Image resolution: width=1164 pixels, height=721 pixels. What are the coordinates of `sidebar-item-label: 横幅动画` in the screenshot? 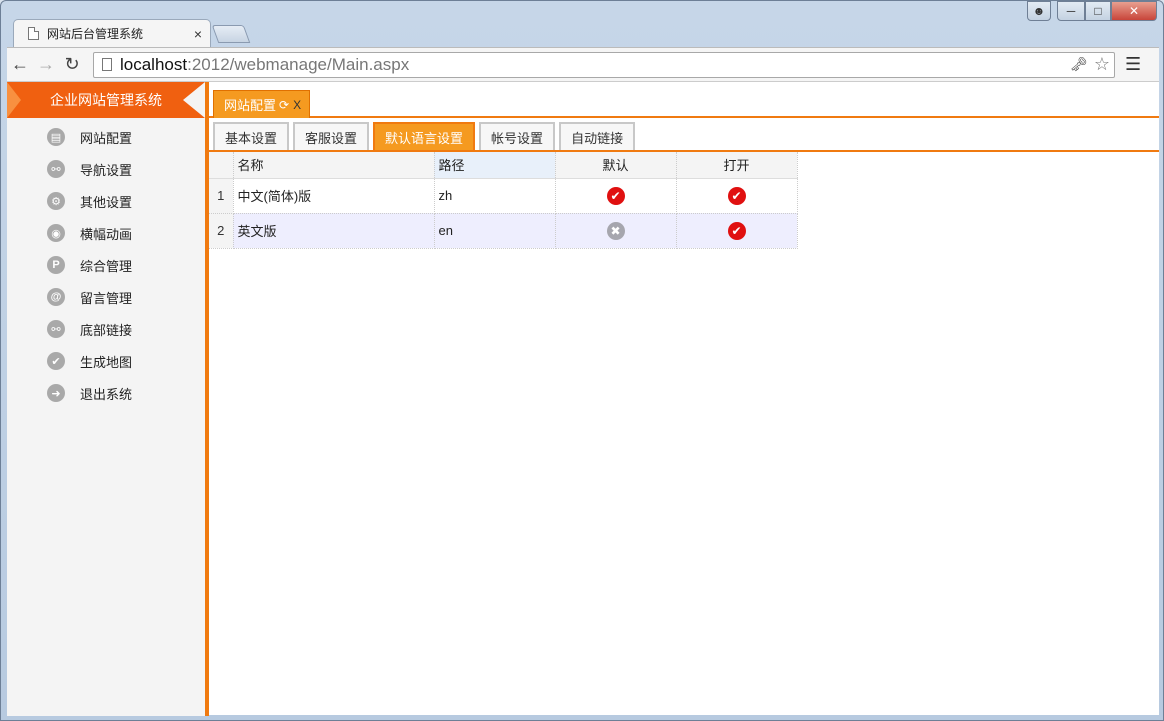 It's located at (106, 234).